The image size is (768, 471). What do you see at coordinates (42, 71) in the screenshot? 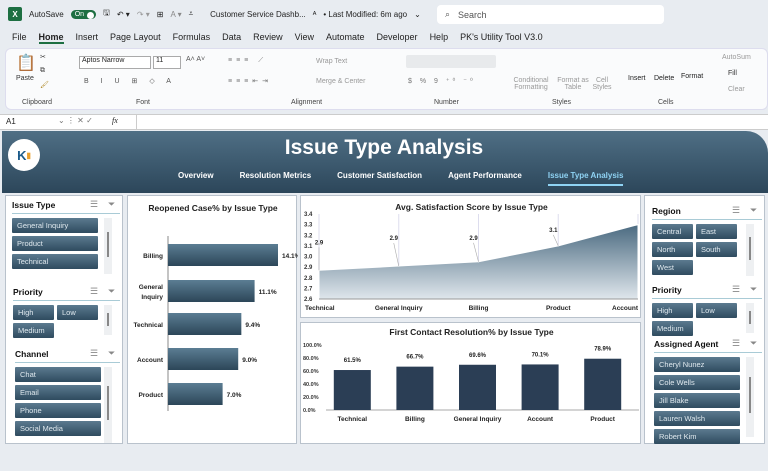
I see `copy-icon: ⧉` at bounding box center [42, 71].